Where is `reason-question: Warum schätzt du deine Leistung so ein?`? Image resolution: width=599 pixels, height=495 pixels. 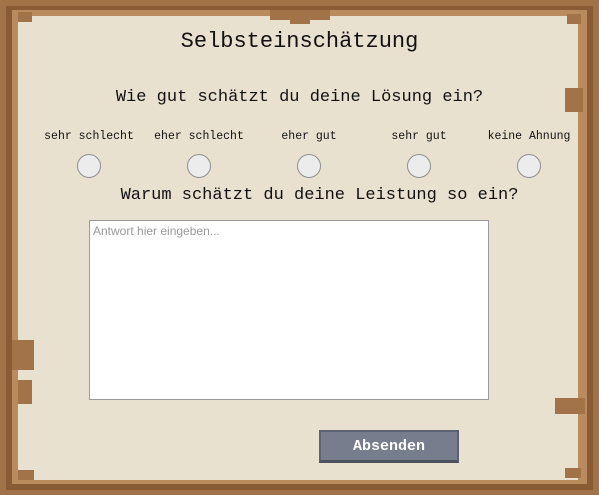
reason-question: Warum schätzt du deine Leistung so ein? is located at coordinates (319, 195).